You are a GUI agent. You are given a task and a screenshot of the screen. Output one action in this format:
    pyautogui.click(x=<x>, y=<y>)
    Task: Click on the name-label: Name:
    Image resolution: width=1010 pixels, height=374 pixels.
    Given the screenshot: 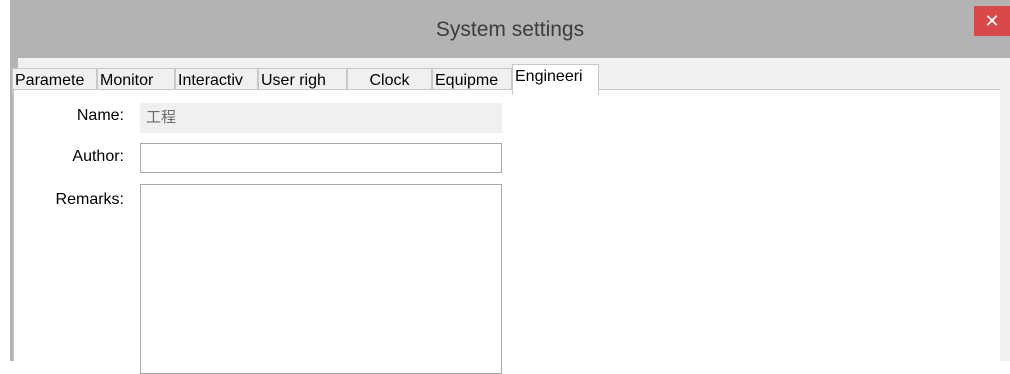 What is the action you would take?
    pyautogui.click(x=100, y=115)
    